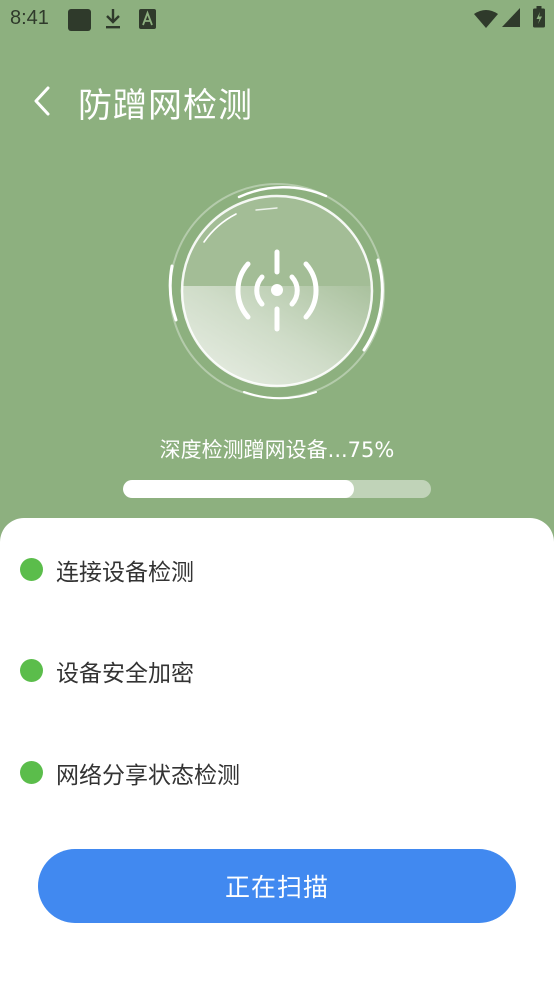 This screenshot has height=984, width=554. What do you see at coordinates (125, 573) in the screenshot?
I see `checklist-item-label: 连接设备检测` at bounding box center [125, 573].